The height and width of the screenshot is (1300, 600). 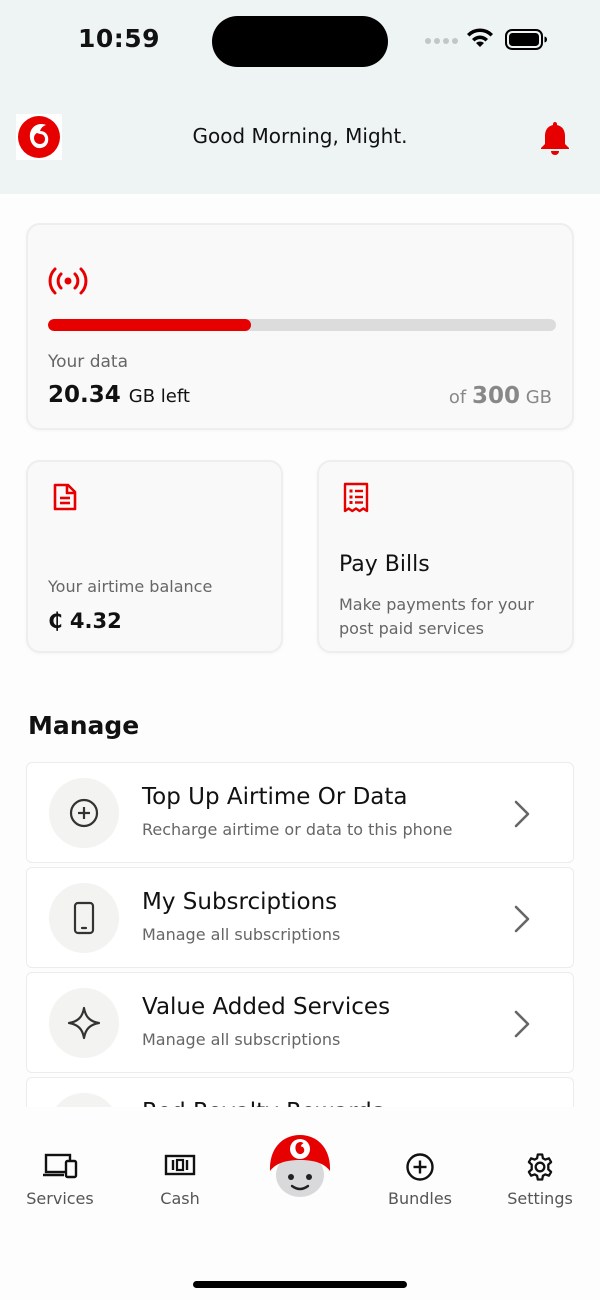 What do you see at coordinates (180, 1198) in the screenshot?
I see `nav-label: Cash` at bounding box center [180, 1198].